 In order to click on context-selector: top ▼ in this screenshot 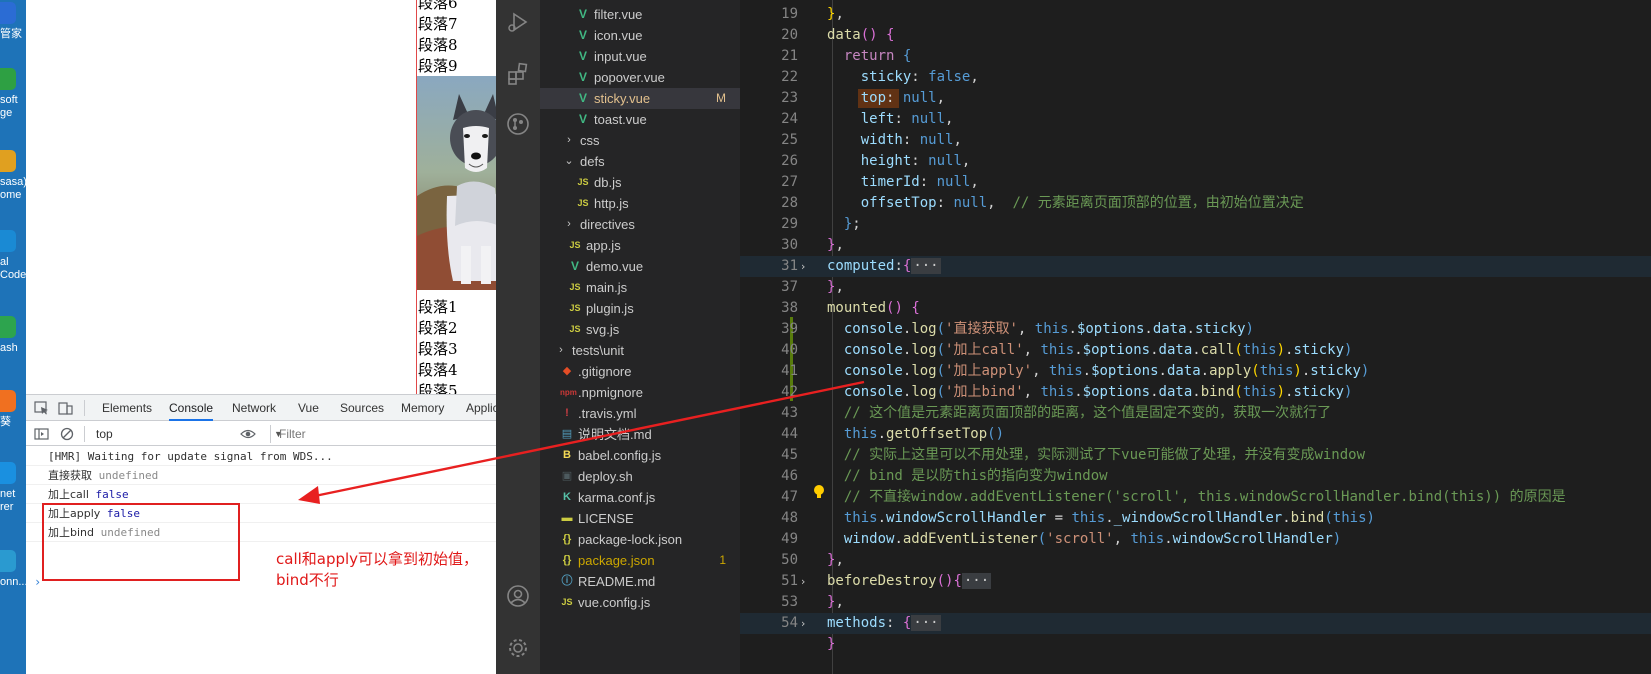, I will do `click(187, 434)`.